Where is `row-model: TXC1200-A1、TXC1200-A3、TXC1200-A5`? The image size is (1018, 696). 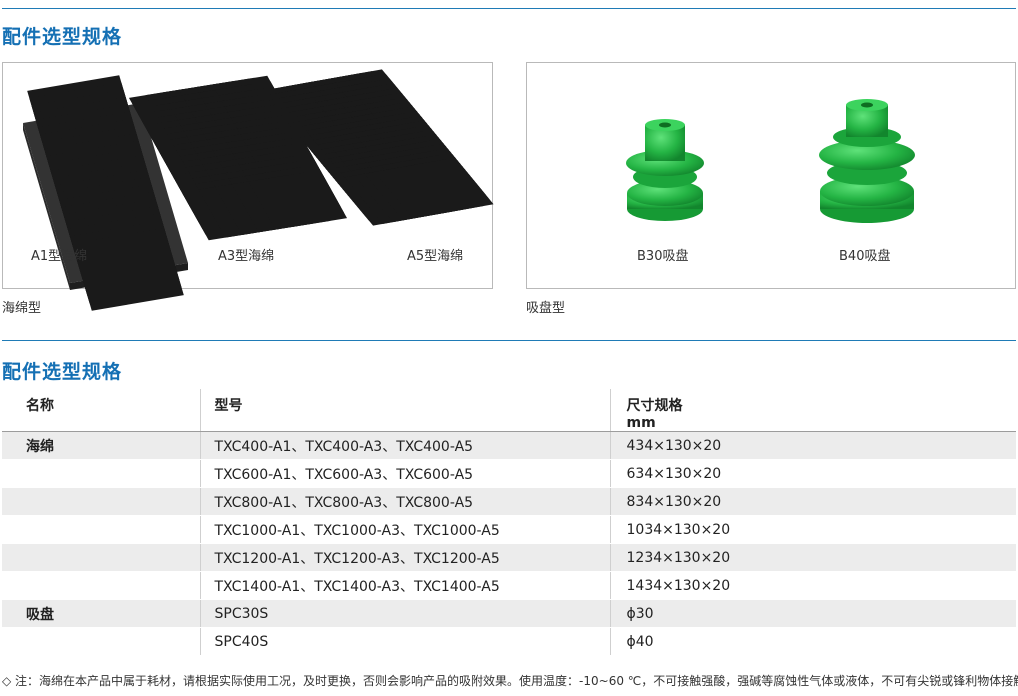 row-model: TXC1200-A1、TXC1200-A3、TXC1200-A5 is located at coordinates (404, 557).